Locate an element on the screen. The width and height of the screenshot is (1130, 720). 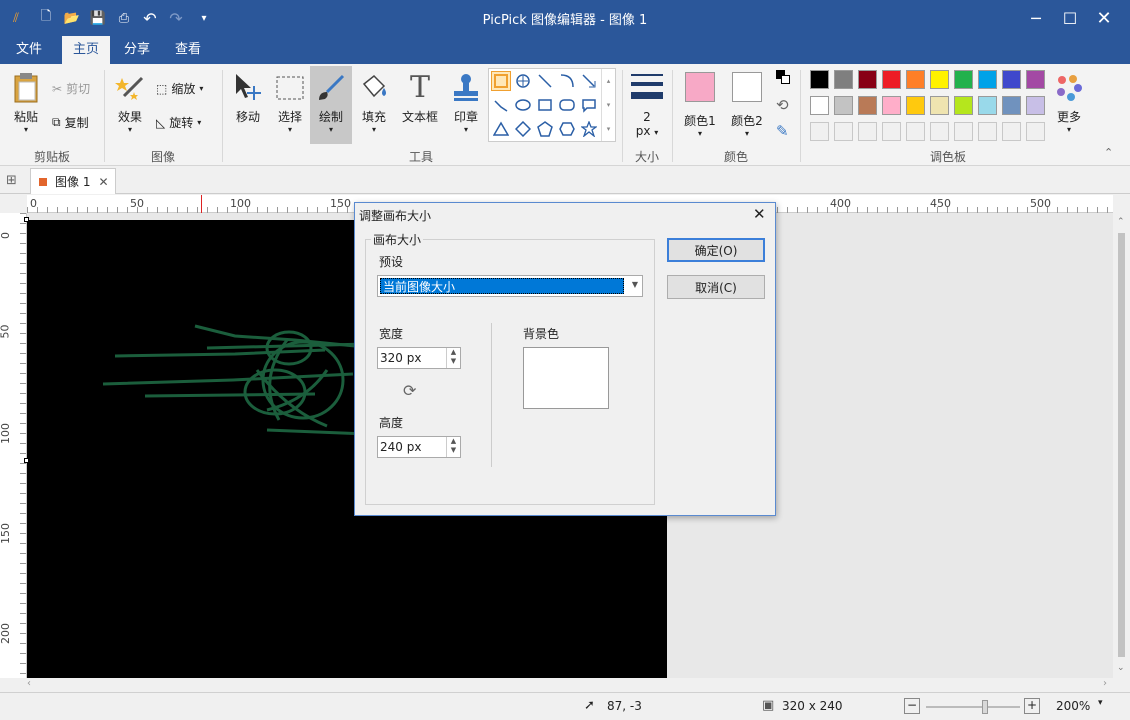
rotate-label: 旋转 is located at coordinates (181, 123).